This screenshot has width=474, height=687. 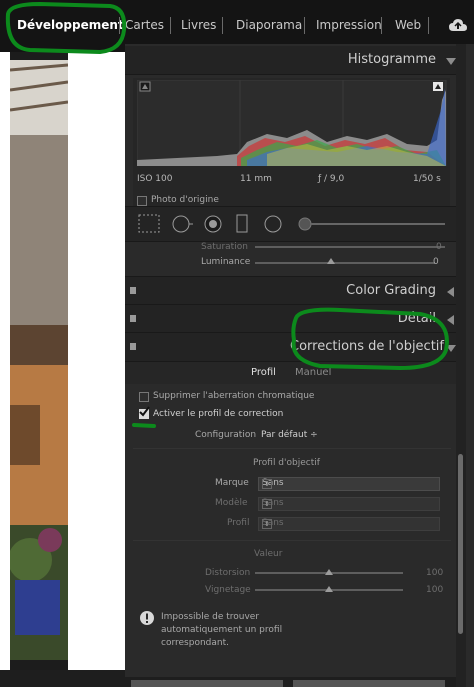 What do you see at coordinates (370, 339) in the screenshot?
I see `annotation-circle-lens` at bounding box center [370, 339].